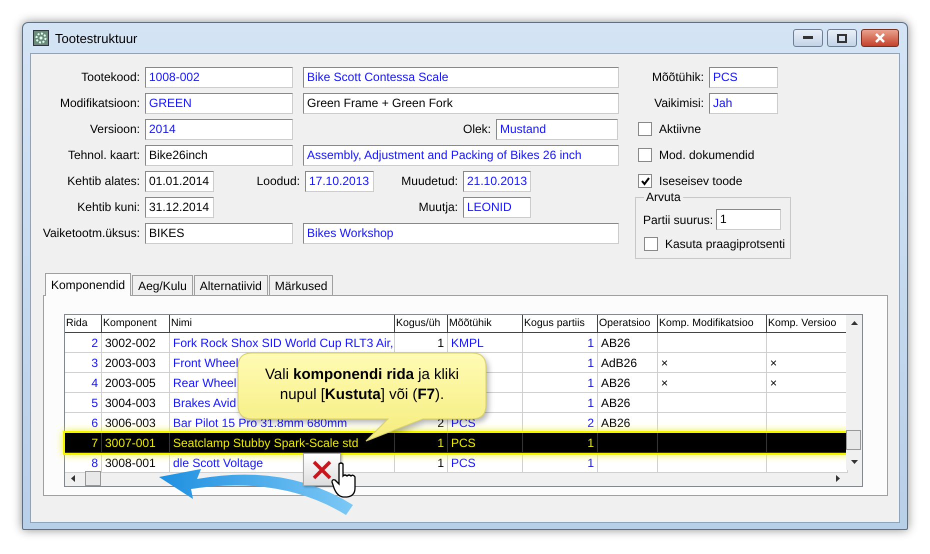 The height and width of the screenshot is (554, 930). I want to click on table-cell: 3007-001, so click(136, 443).